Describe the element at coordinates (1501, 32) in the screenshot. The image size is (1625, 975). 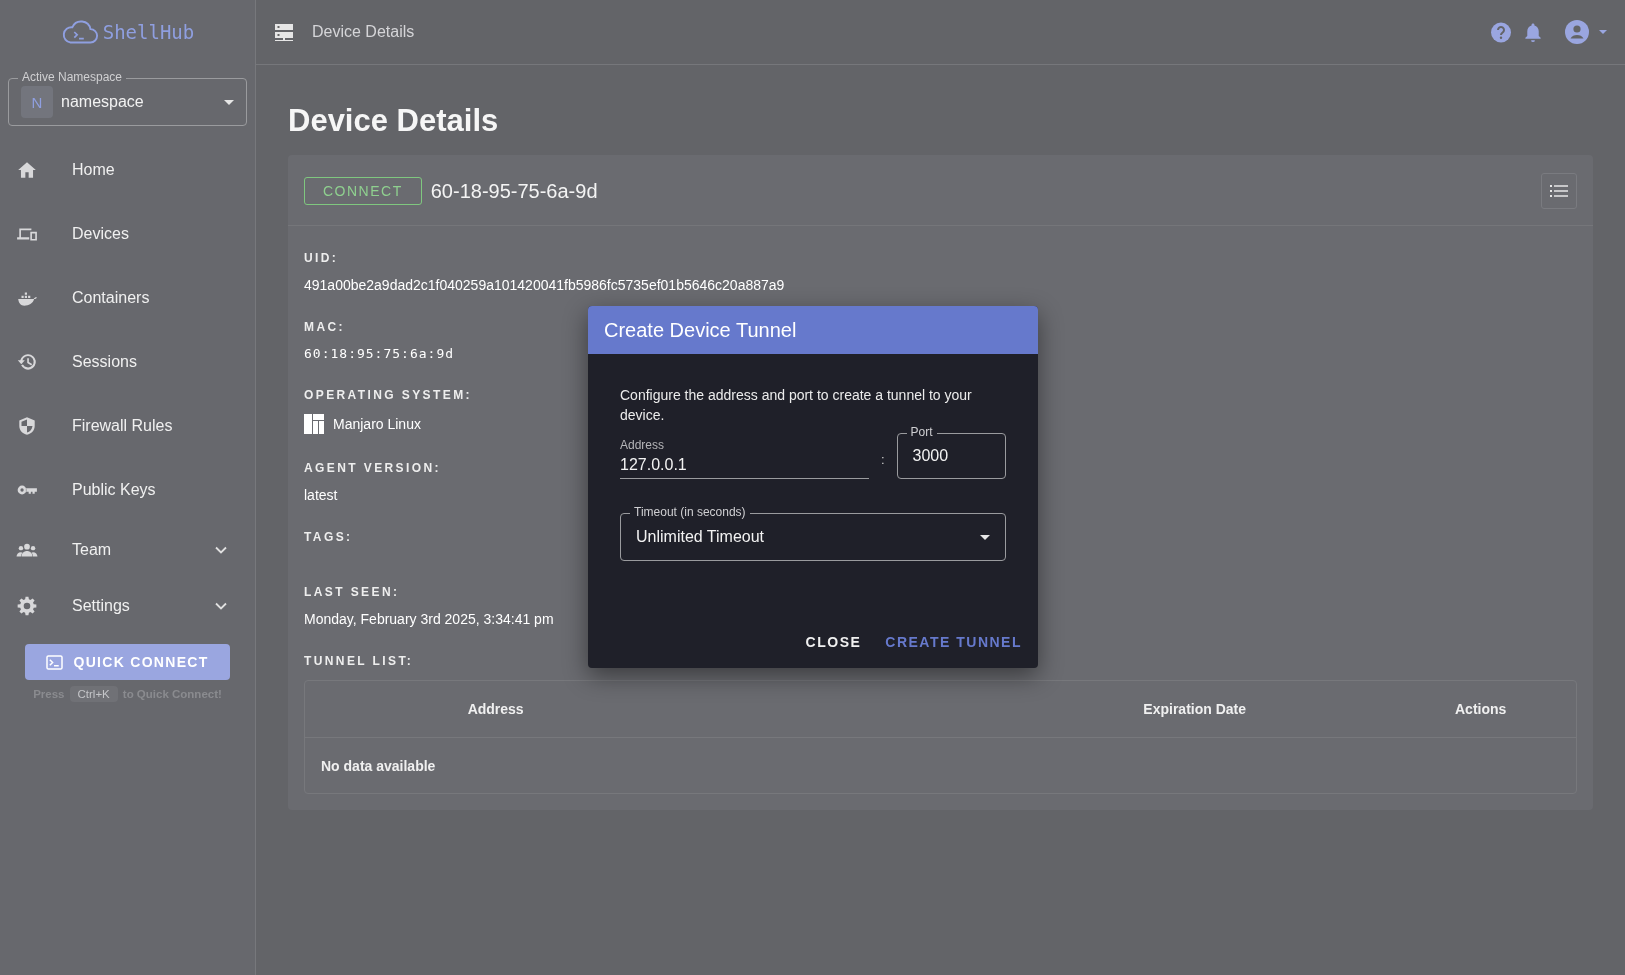
I see `help-icon` at that location.